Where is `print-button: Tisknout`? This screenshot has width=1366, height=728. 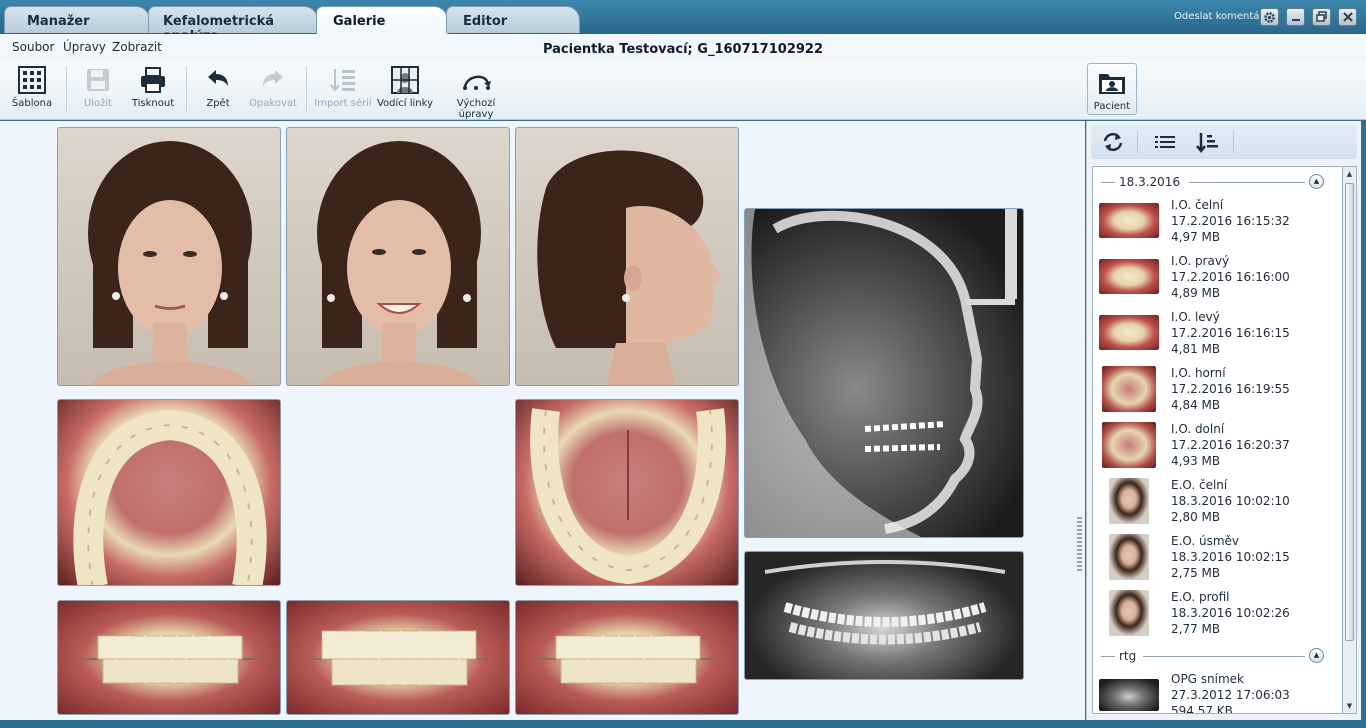
print-button: Tisknout is located at coordinates (153, 89).